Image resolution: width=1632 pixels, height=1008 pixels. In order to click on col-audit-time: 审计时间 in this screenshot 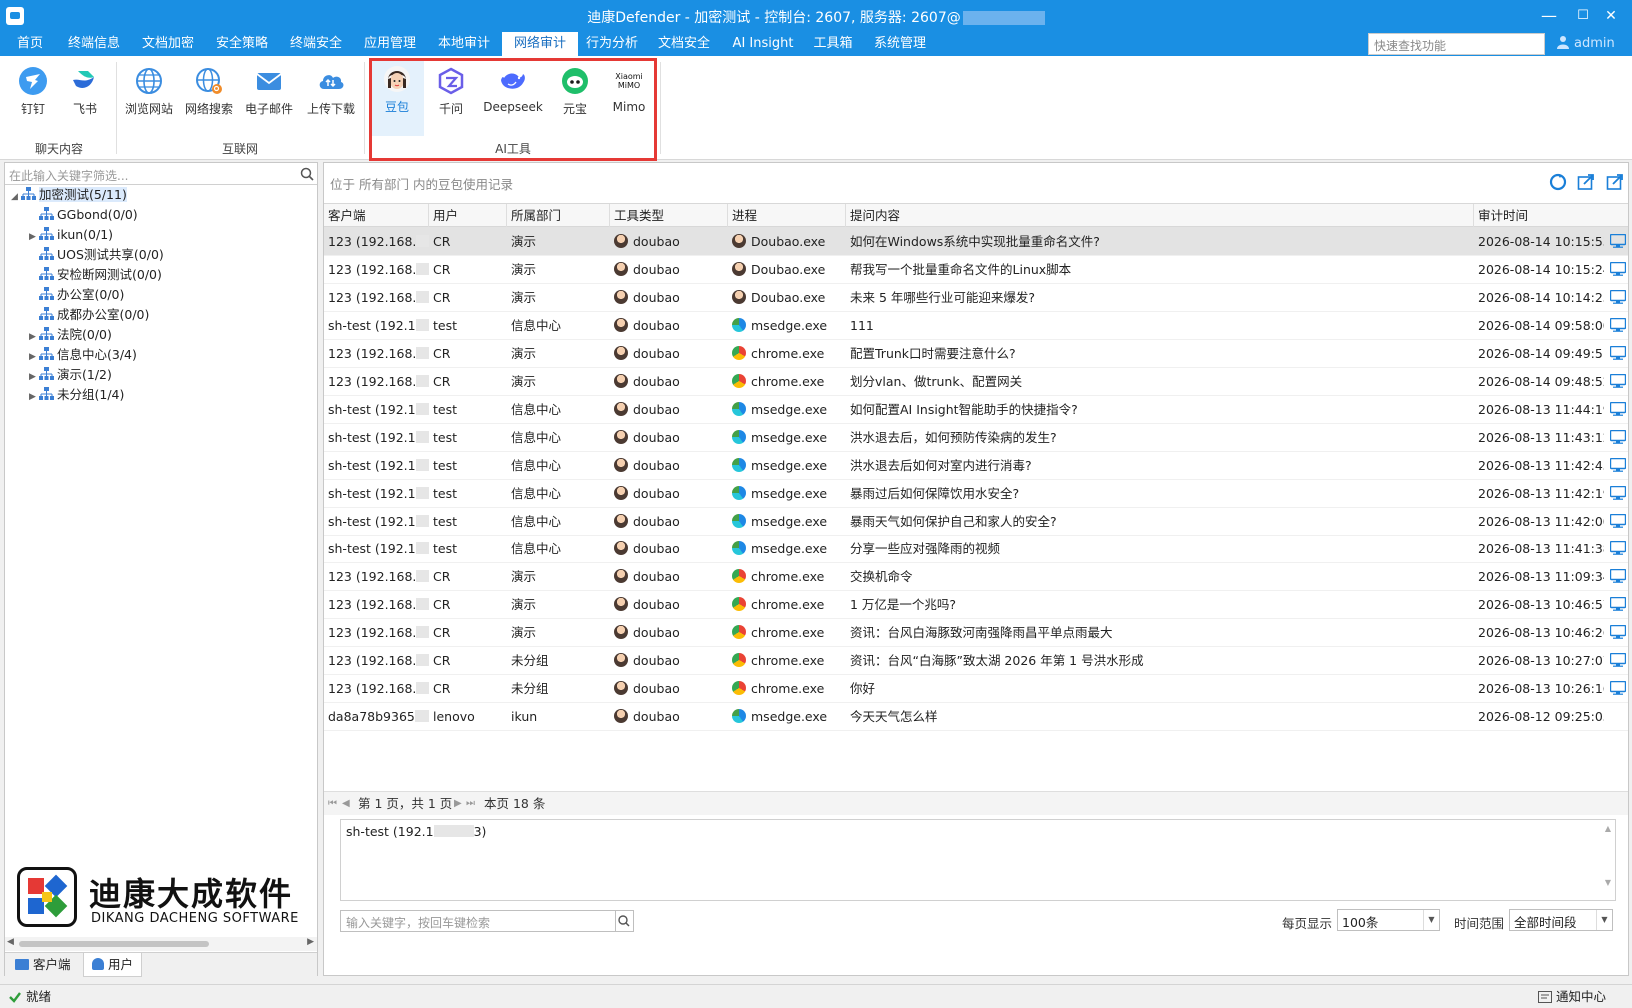, I will do `click(1551, 215)`.